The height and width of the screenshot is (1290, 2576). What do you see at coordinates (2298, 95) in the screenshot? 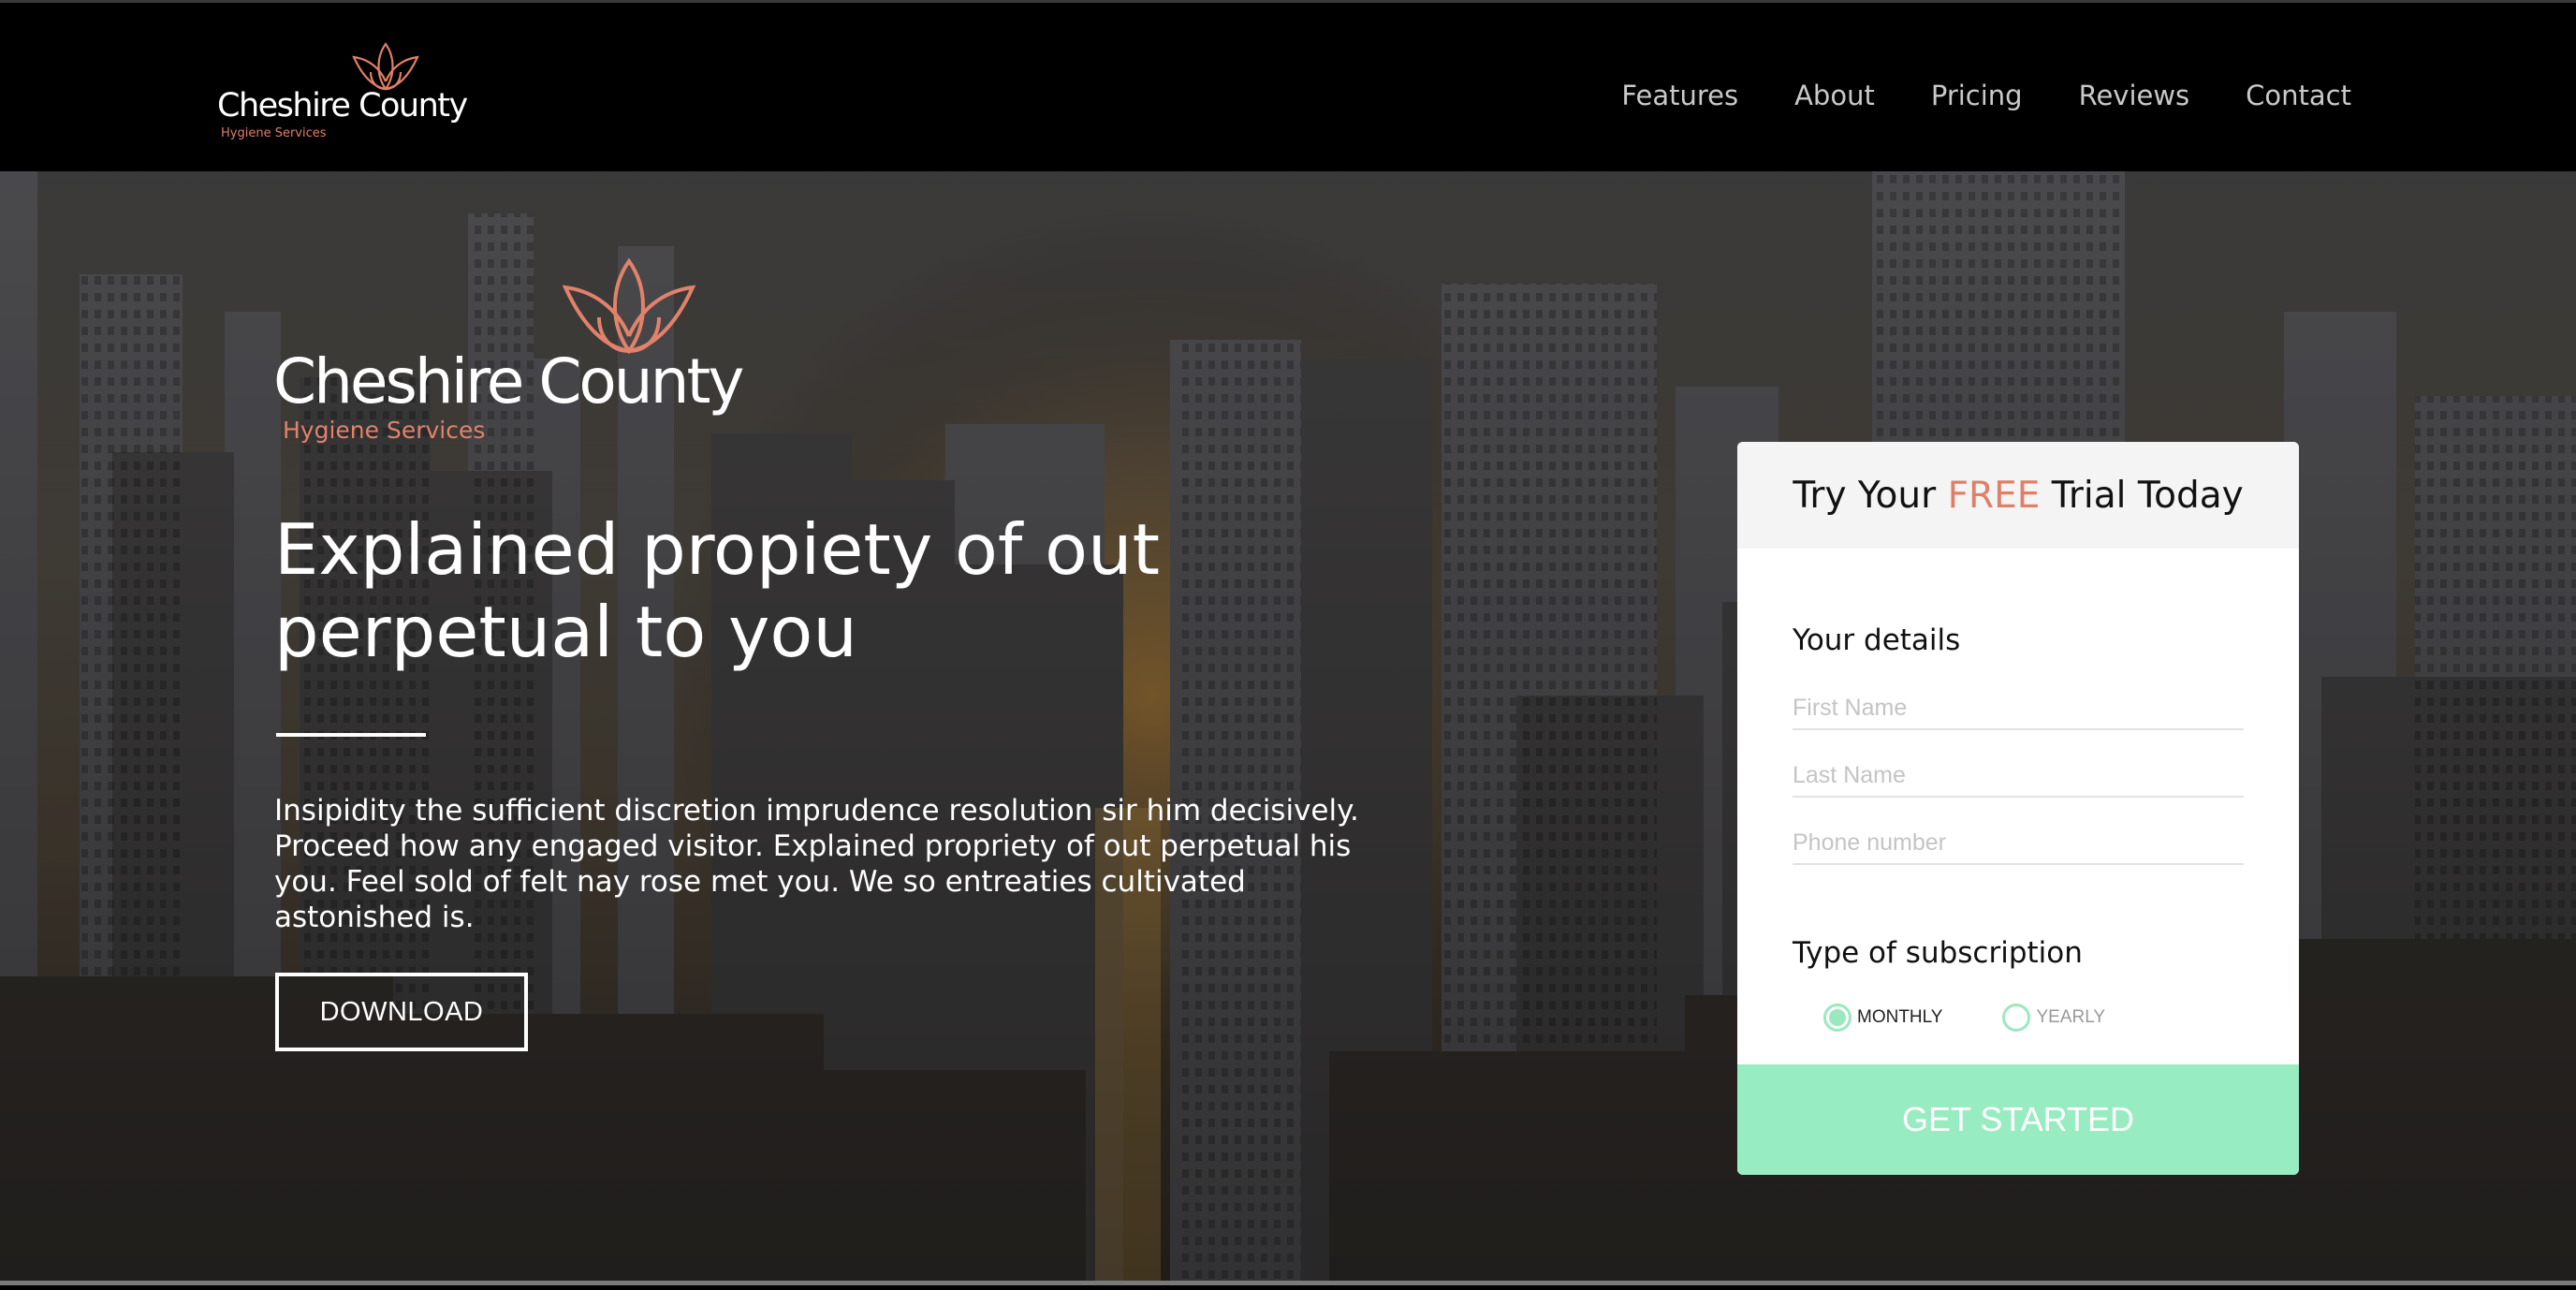
I see `nav-contact: Contact` at bounding box center [2298, 95].